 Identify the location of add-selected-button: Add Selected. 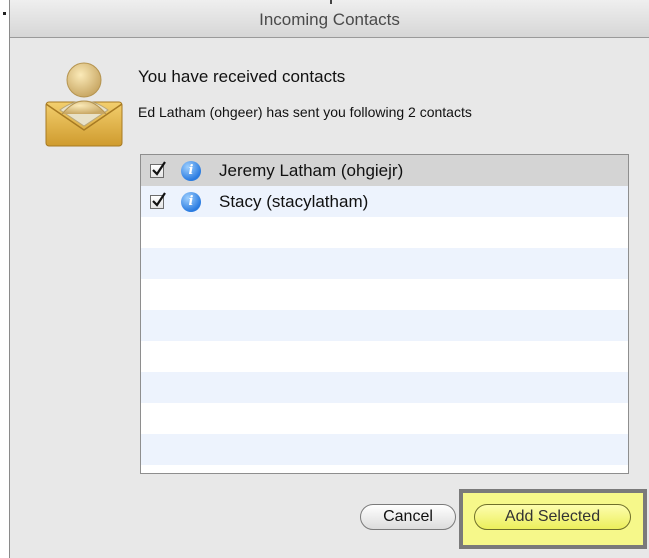
(552, 517).